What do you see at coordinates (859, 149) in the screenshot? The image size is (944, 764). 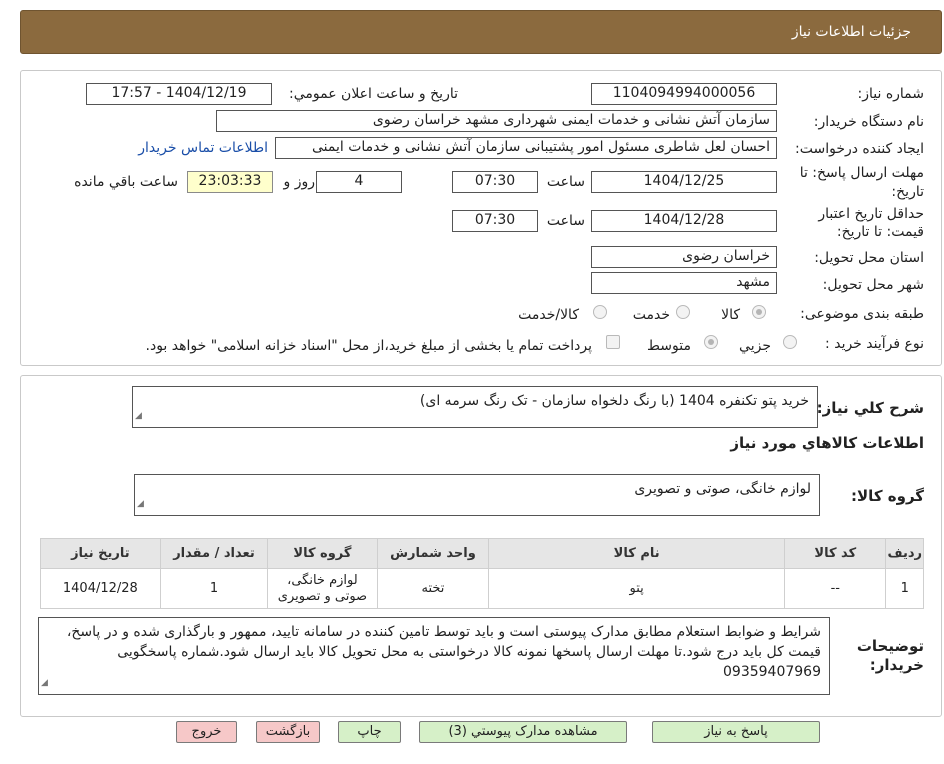 I see `requester-label: ایجاد کننده درخواست:` at bounding box center [859, 149].